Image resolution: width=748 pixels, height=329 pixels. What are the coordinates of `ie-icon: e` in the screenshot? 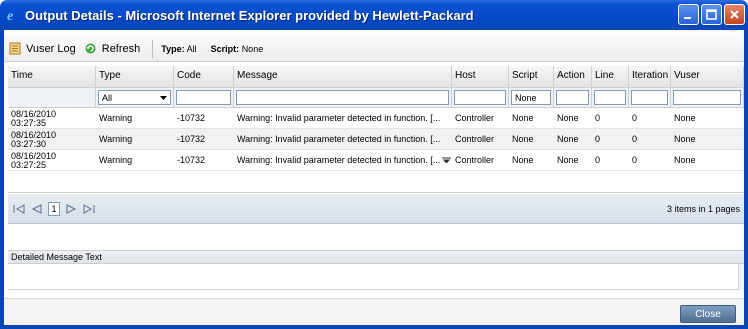 It's located at (13, 15).